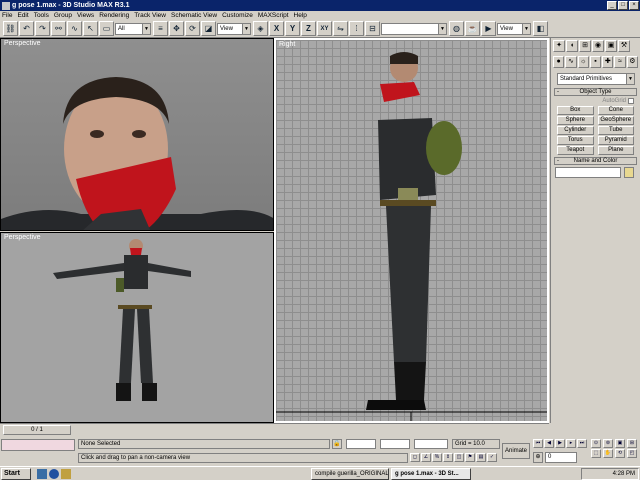 This screenshot has width=640, height=480. I want to click on render-scene-icon: ☕, so click(472, 28).